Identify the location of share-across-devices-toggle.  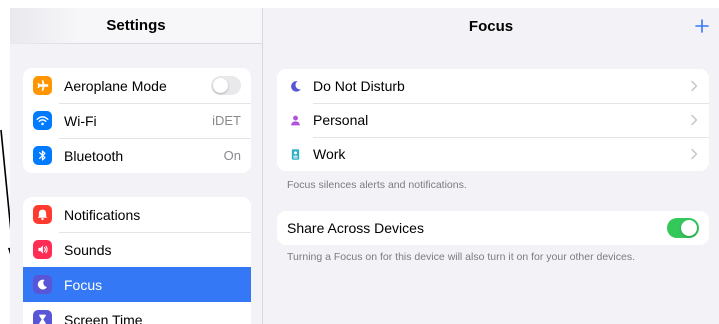
(683, 228).